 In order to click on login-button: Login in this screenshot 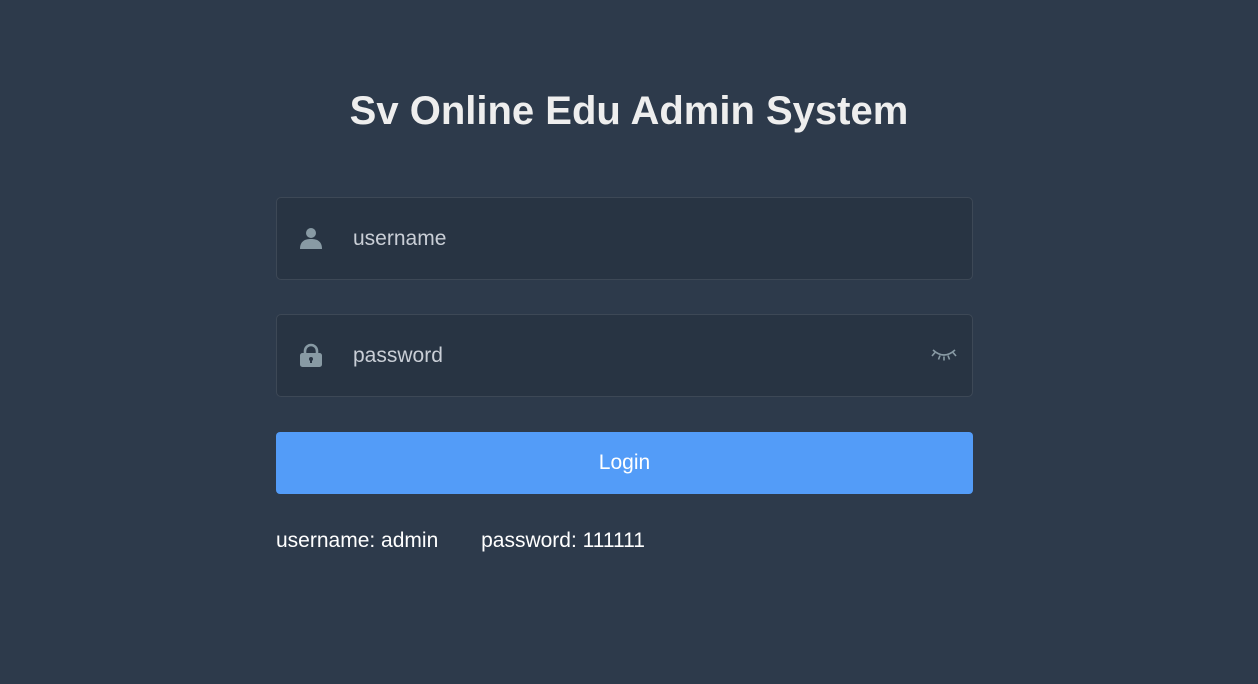, I will do `click(624, 463)`.